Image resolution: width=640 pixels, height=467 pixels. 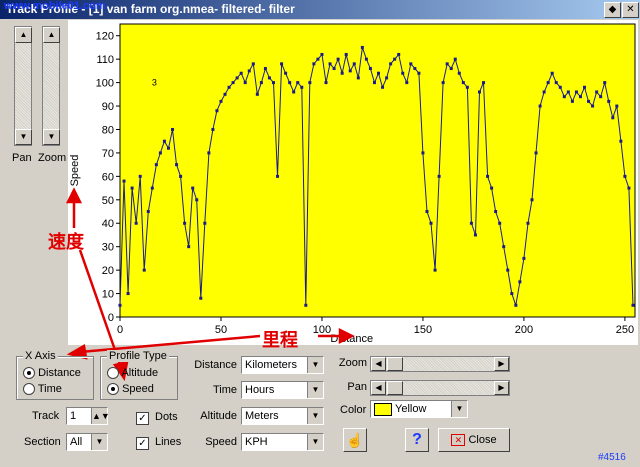 What do you see at coordinates (88, 416) in the screenshot?
I see `track-spinner: 1 ▲▼` at bounding box center [88, 416].